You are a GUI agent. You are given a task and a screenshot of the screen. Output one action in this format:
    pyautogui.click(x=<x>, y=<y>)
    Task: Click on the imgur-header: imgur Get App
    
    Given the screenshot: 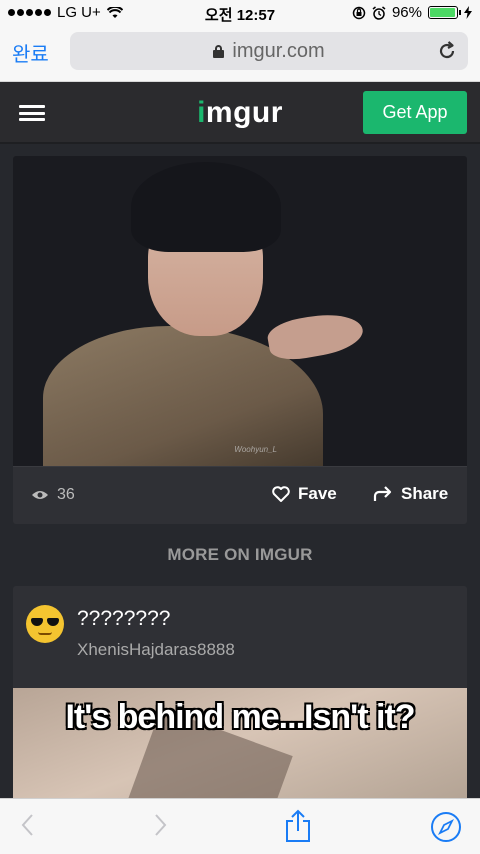 What is the action you would take?
    pyautogui.click(x=240, y=113)
    